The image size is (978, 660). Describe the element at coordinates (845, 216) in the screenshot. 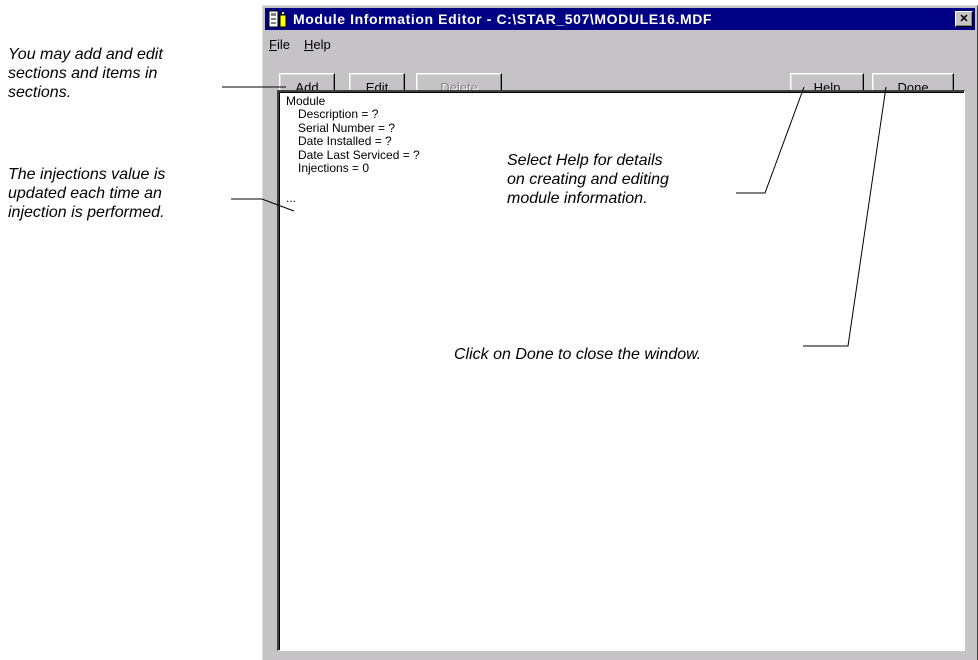

I see `leader-done` at that location.